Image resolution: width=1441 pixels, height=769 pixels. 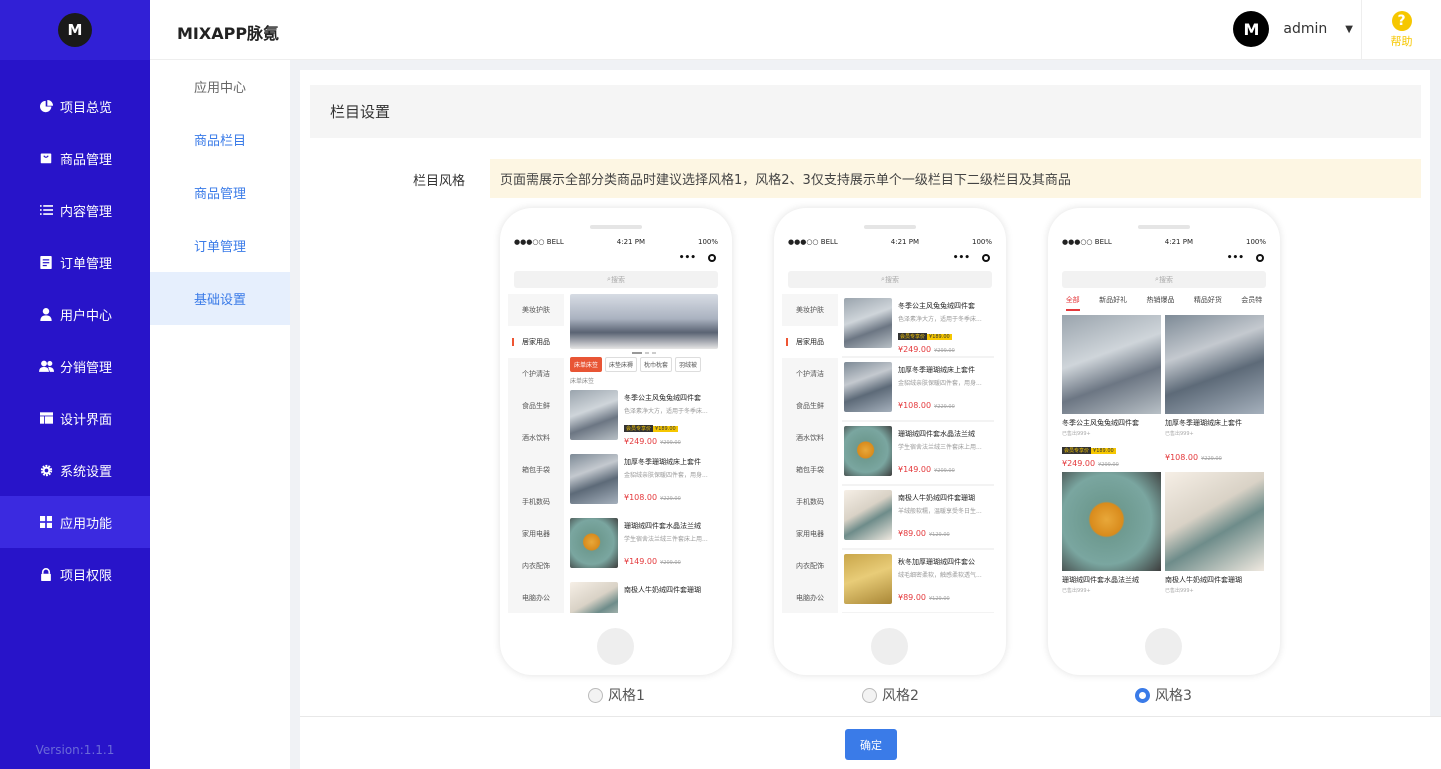 I want to click on style3-radio: 风格3, so click(x=1163, y=695).